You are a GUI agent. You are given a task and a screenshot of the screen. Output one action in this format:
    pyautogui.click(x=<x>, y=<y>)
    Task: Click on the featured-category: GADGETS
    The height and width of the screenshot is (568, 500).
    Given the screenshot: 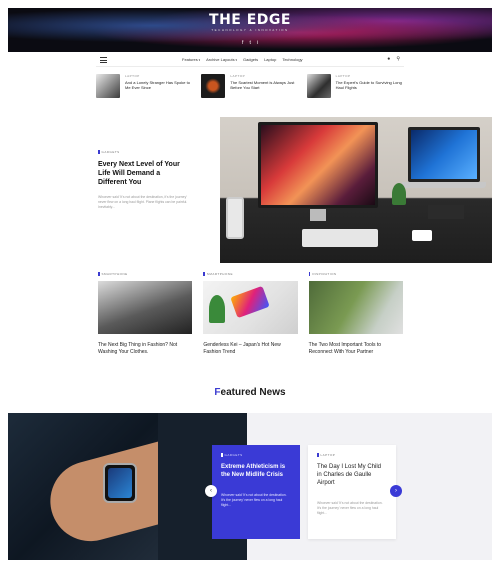 What is the action you would take?
    pyautogui.click(x=143, y=152)
    